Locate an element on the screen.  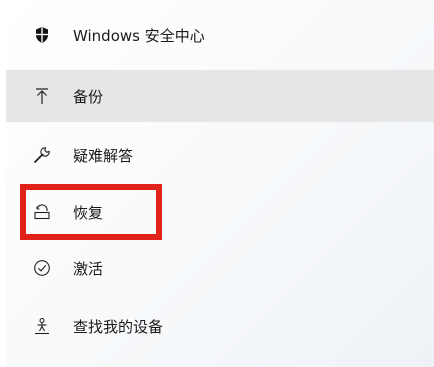
nav-item-label: 恢复 is located at coordinates (88, 212).